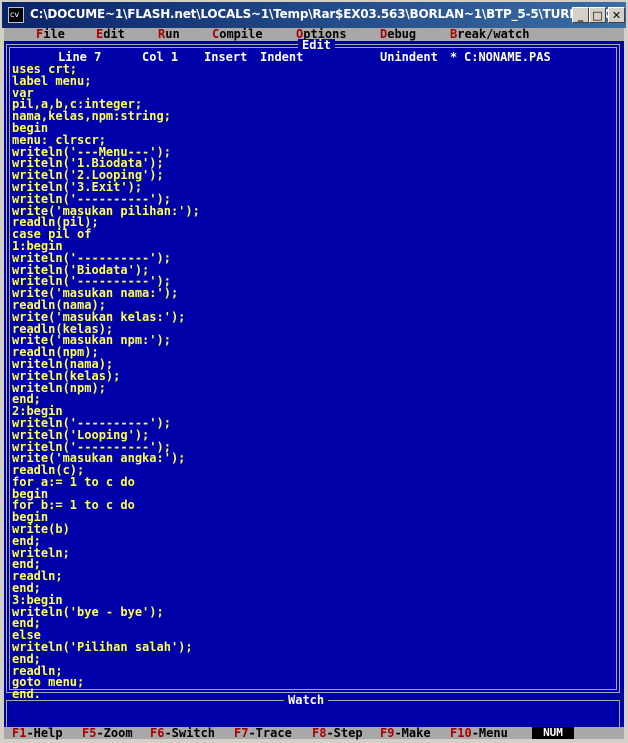  I want to click on code-line: begin, so click(312, 517).